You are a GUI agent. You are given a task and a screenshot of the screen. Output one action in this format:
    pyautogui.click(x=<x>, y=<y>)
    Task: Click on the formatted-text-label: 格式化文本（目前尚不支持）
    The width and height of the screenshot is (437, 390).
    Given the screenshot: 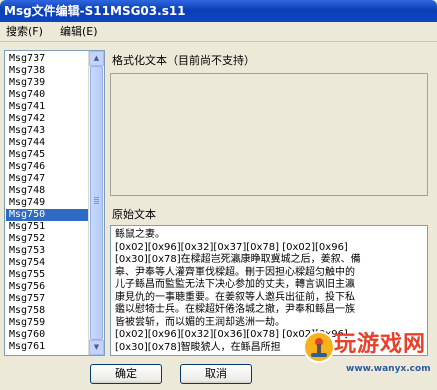 What is the action you would take?
    pyautogui.click(x=183, y=60)
    